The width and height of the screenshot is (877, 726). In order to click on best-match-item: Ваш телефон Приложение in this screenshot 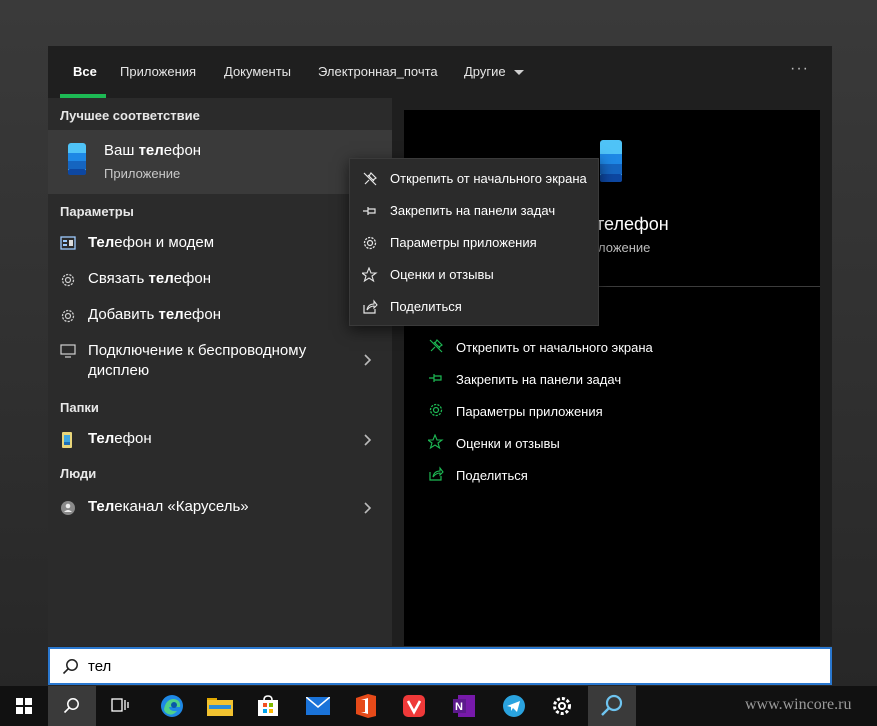, I will do `click(220, 162)`.